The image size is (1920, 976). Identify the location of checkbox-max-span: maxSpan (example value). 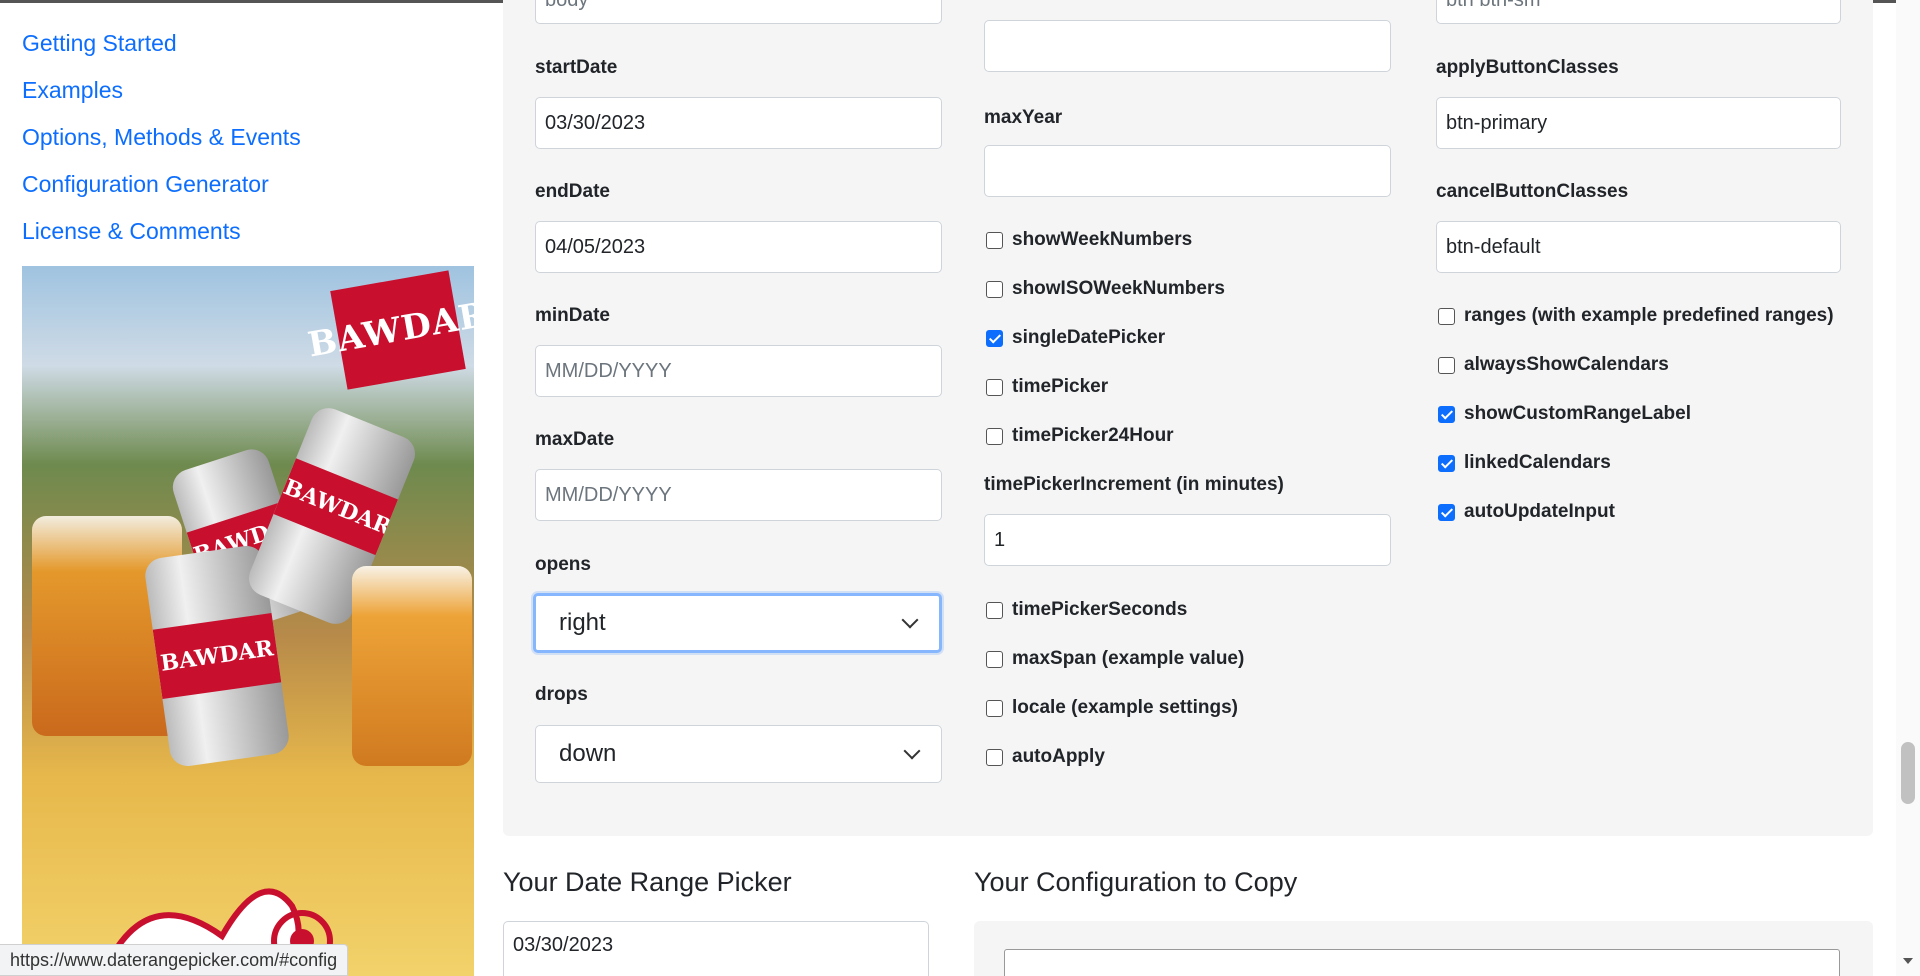
(1115, 659).